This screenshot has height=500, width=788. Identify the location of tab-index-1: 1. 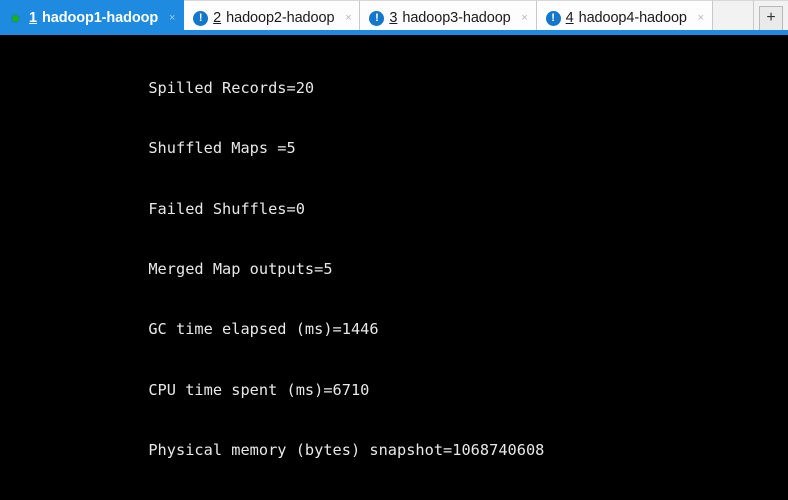
(33, 18).